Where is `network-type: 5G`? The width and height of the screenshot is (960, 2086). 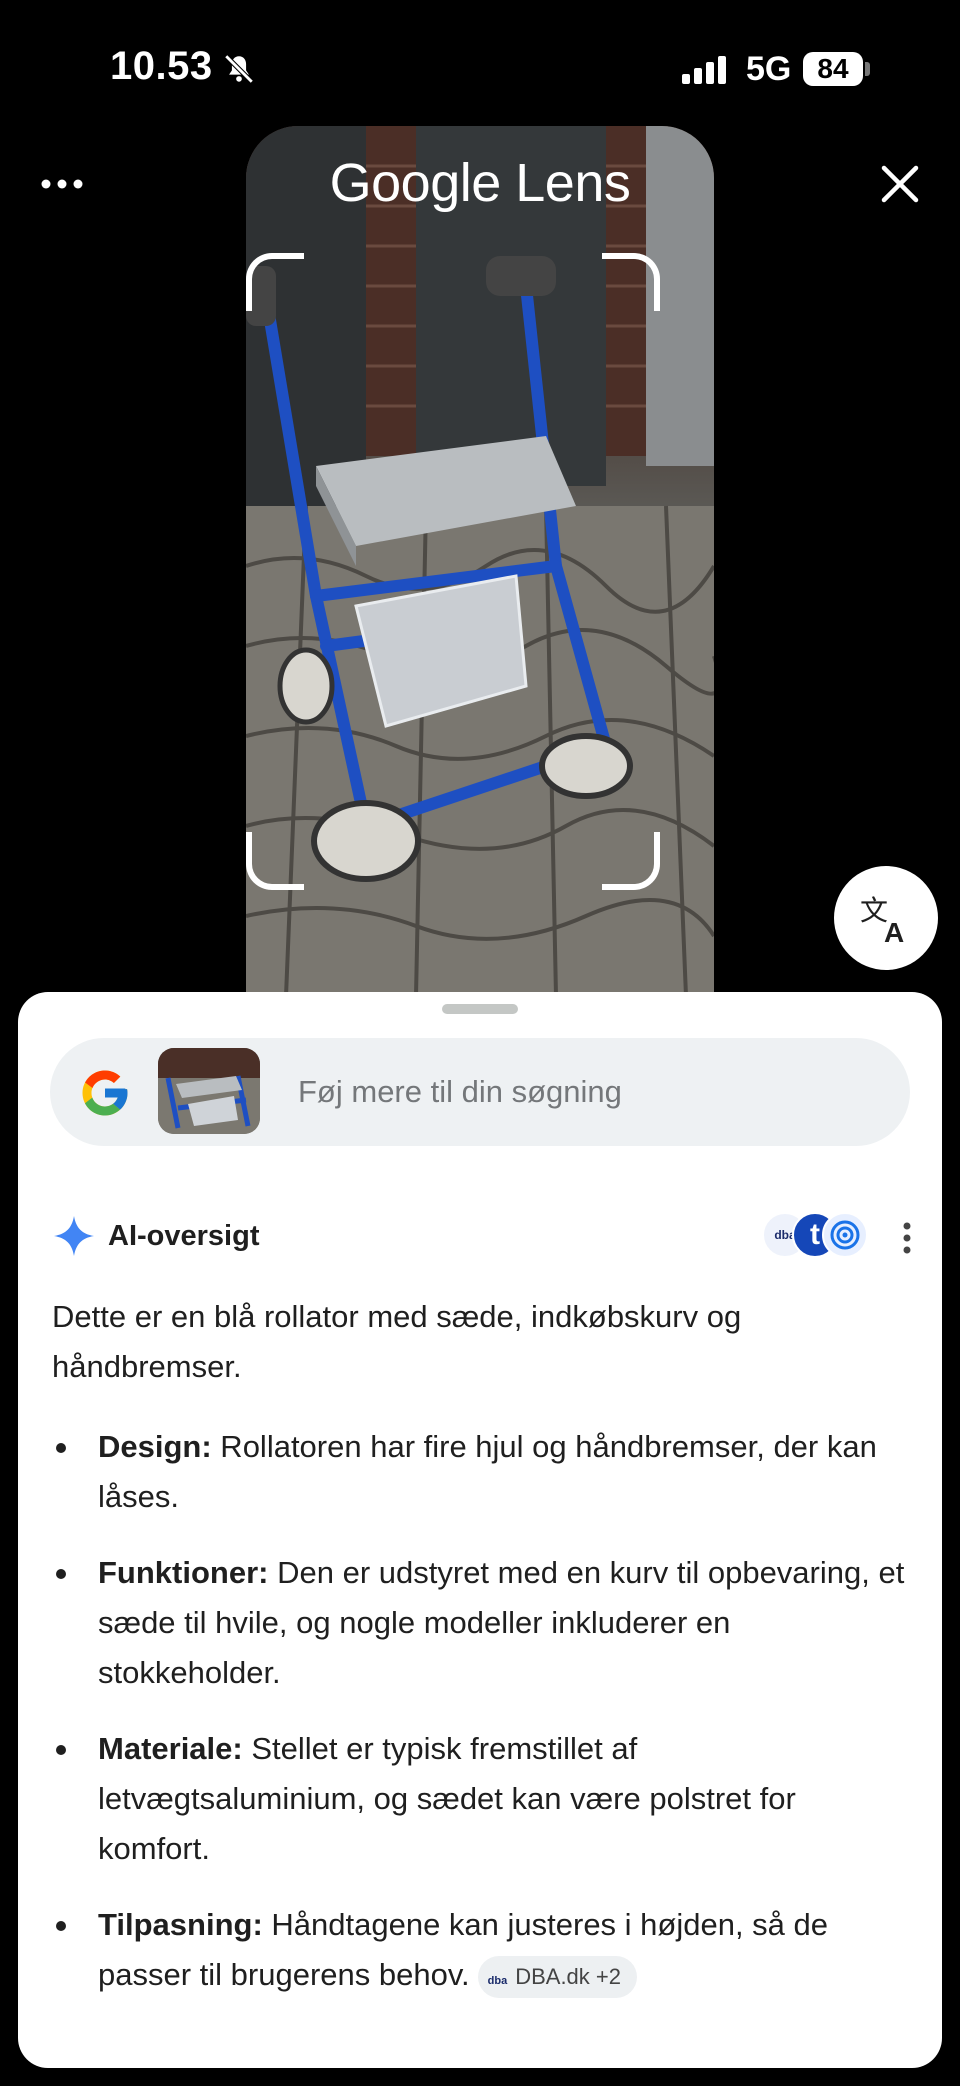
network-type: 5G is located at coordinates (769, 69).